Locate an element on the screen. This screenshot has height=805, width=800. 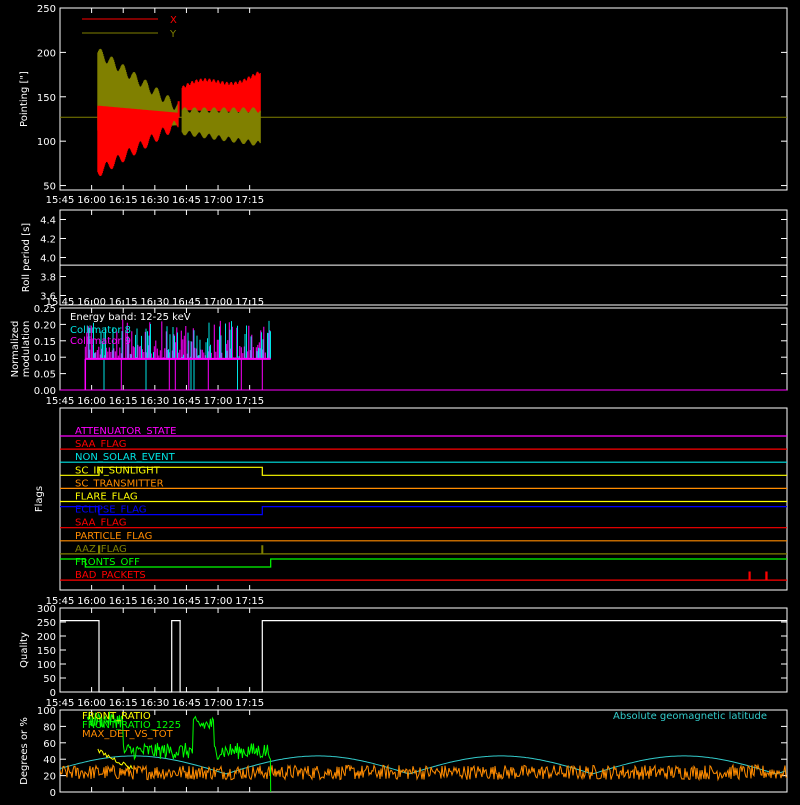
roll-period-ytick-label: 4.2 is located at coordinates (48, 240).